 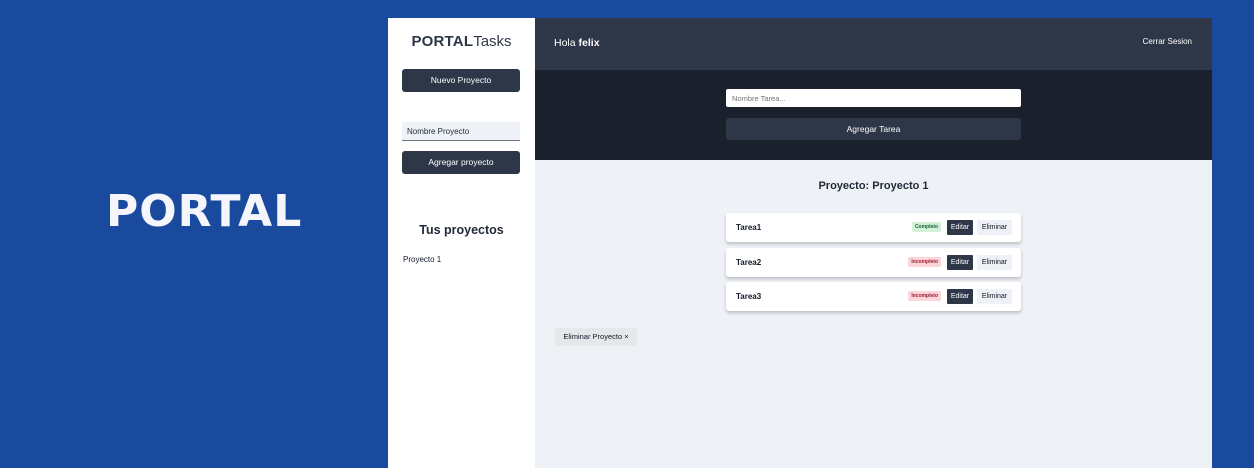 What do you see at coordinates (1167, 41) in the screenshot?
I see `logout-button: Cerrar Sesion` at bounding box center [1167, 41].